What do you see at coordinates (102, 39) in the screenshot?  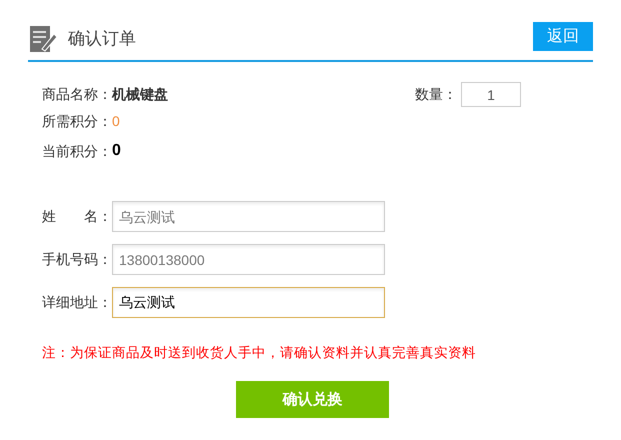 I see `dialog-title: 确认订单` at bounding box center [102, 39].